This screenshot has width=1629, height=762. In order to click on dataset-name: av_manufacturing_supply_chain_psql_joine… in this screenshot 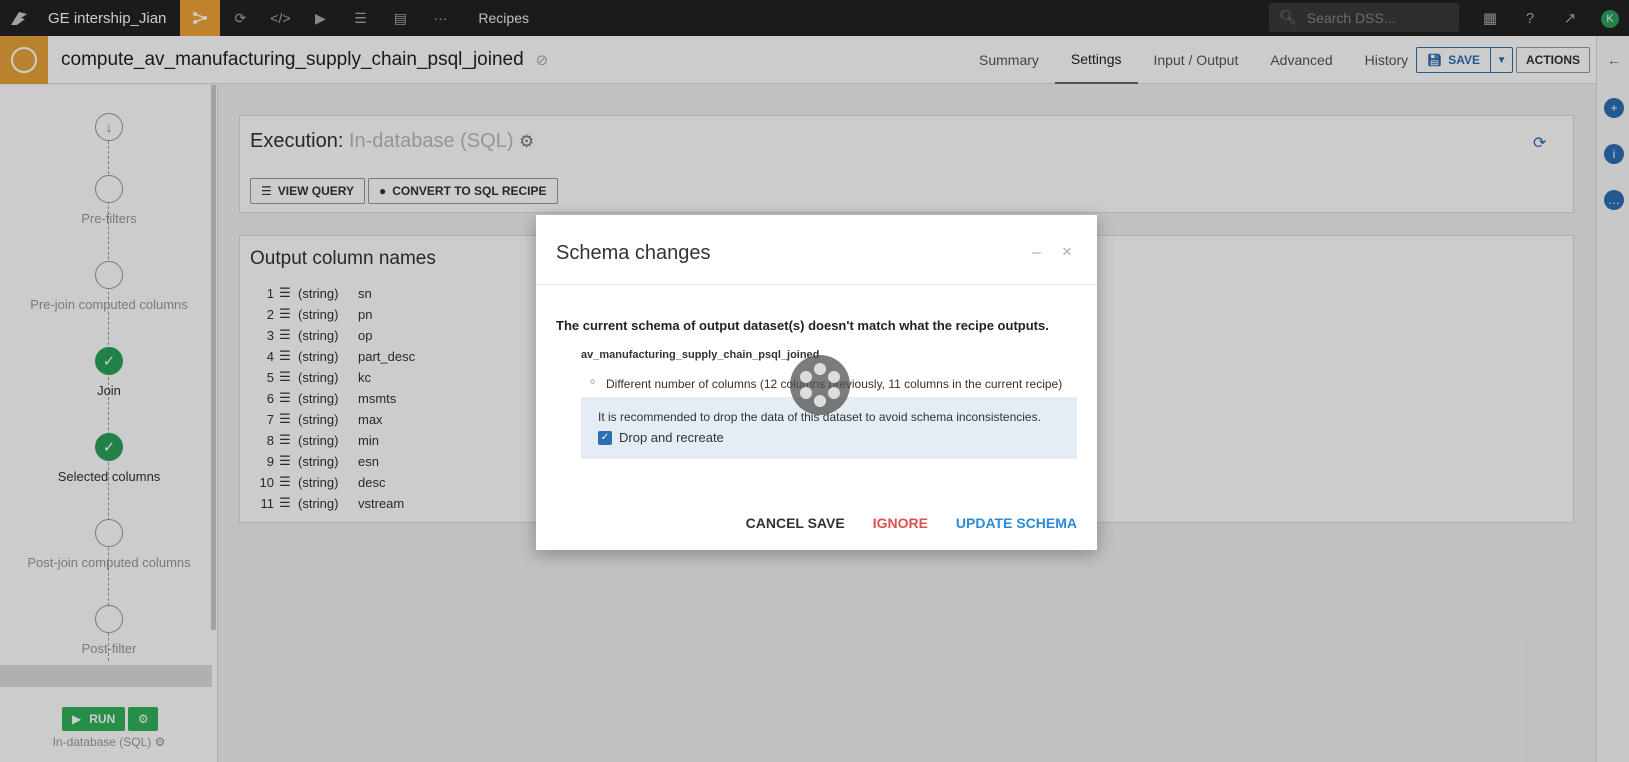, I will do `click(700, 355)`.